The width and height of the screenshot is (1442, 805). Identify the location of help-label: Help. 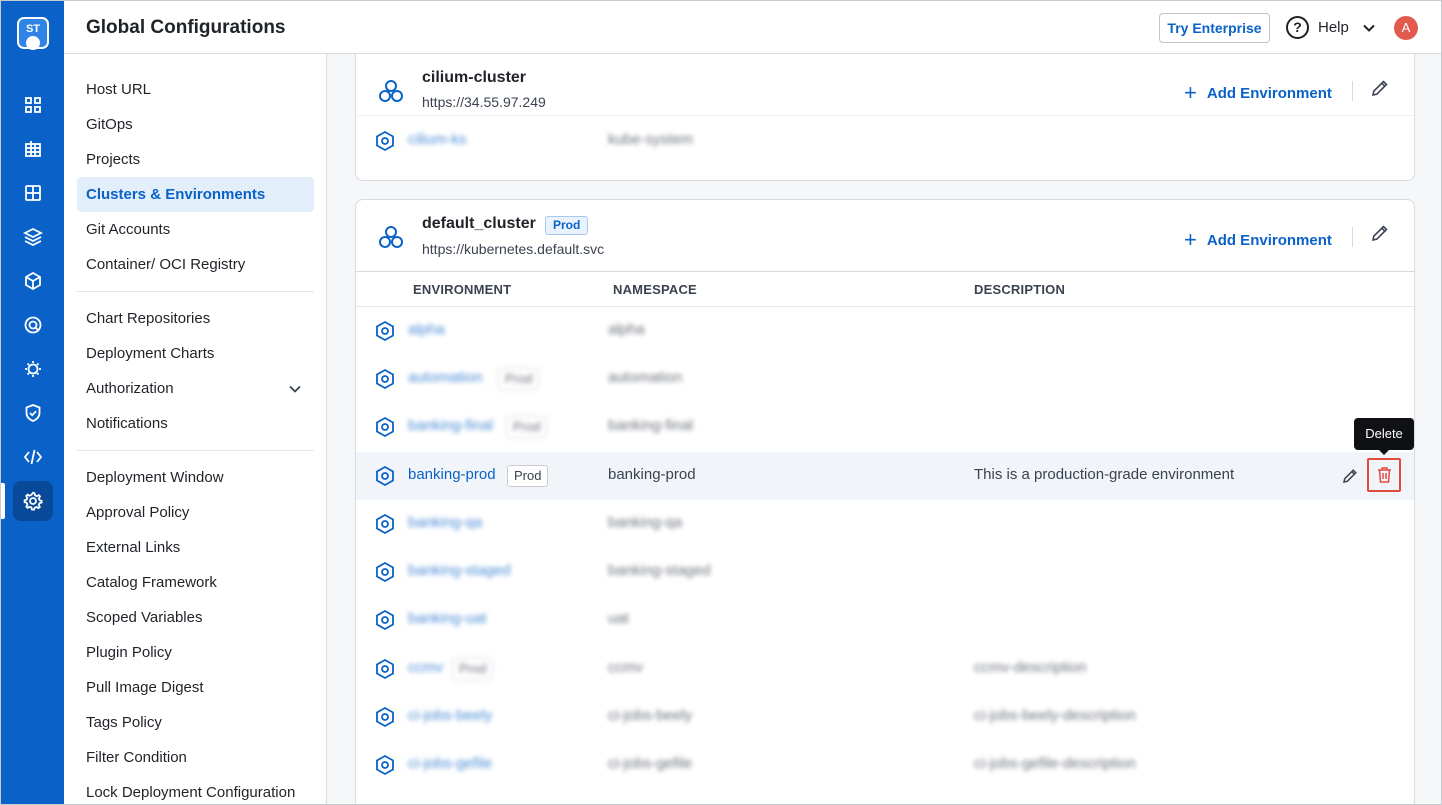
(1333, 27).